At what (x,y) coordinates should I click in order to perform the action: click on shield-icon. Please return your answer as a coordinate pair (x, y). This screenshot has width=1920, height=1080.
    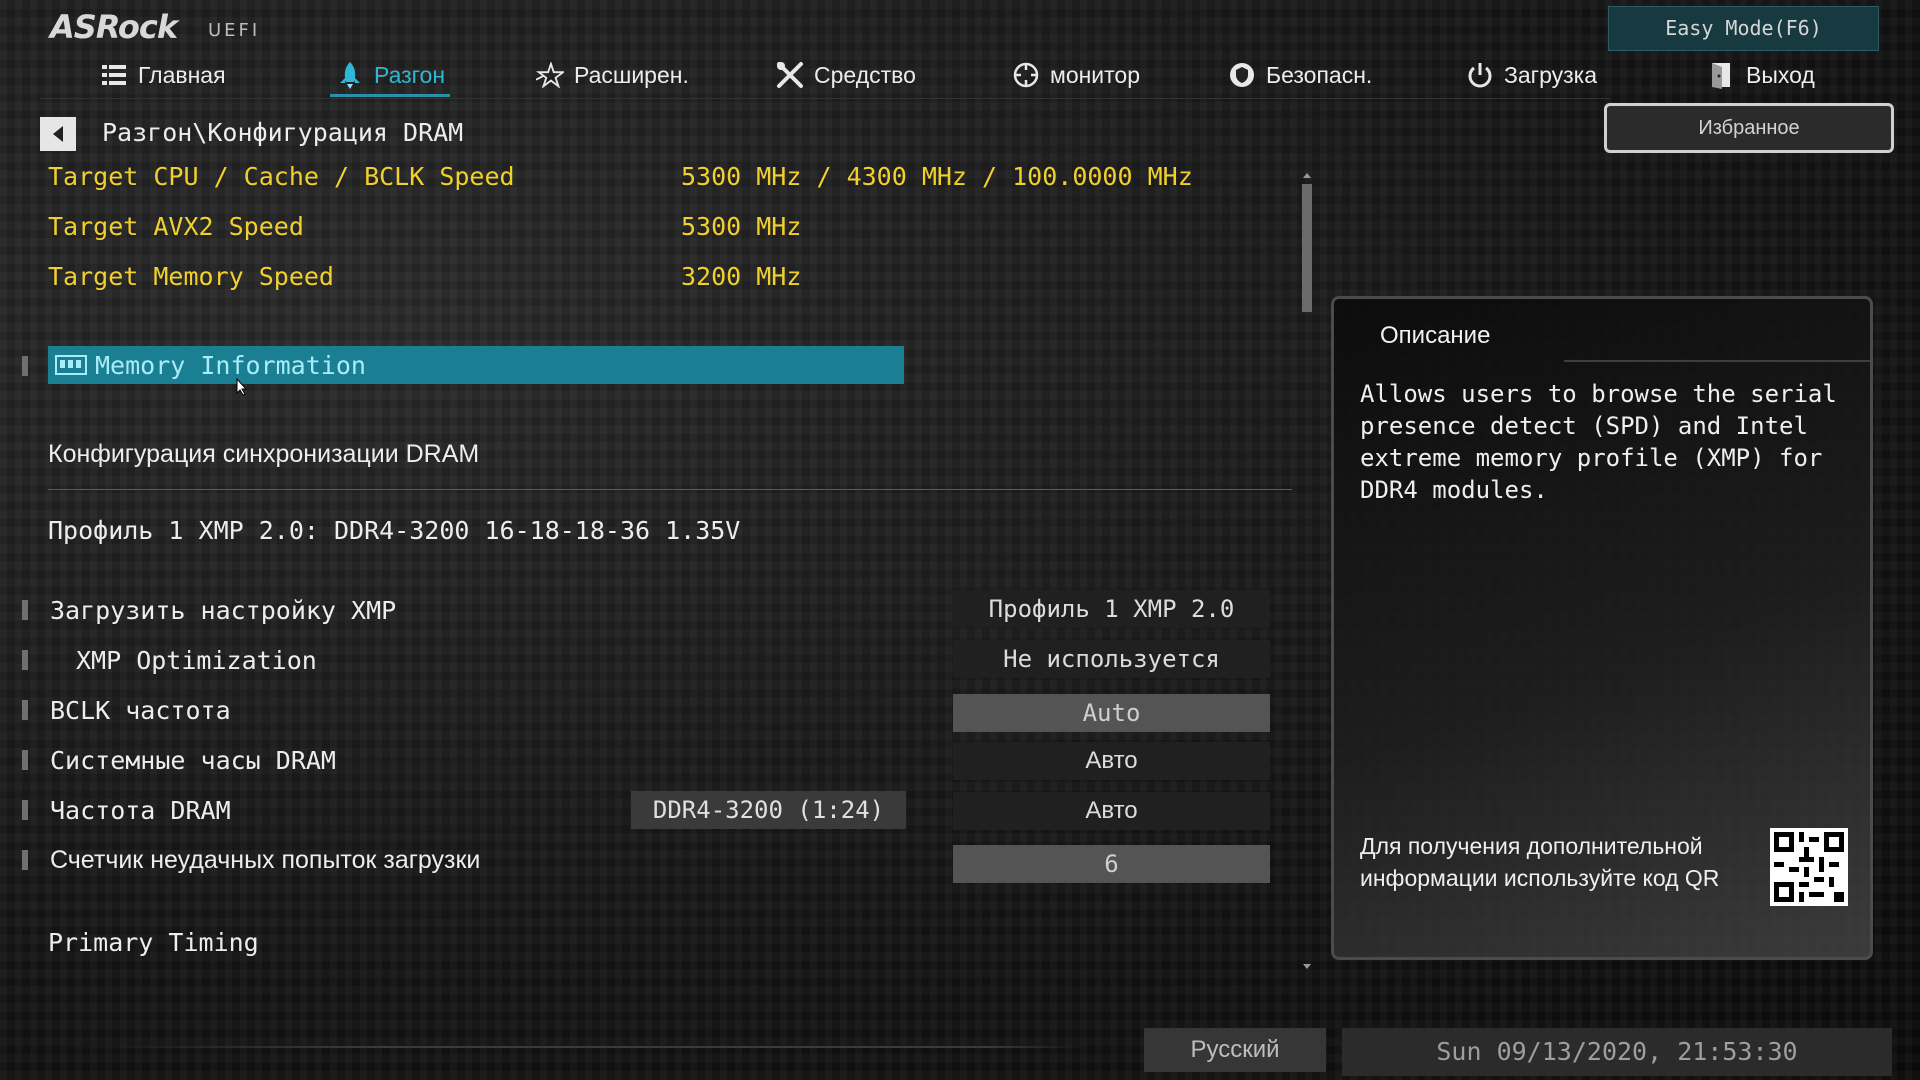
    Looking at the image, I should click on (1242, 75).